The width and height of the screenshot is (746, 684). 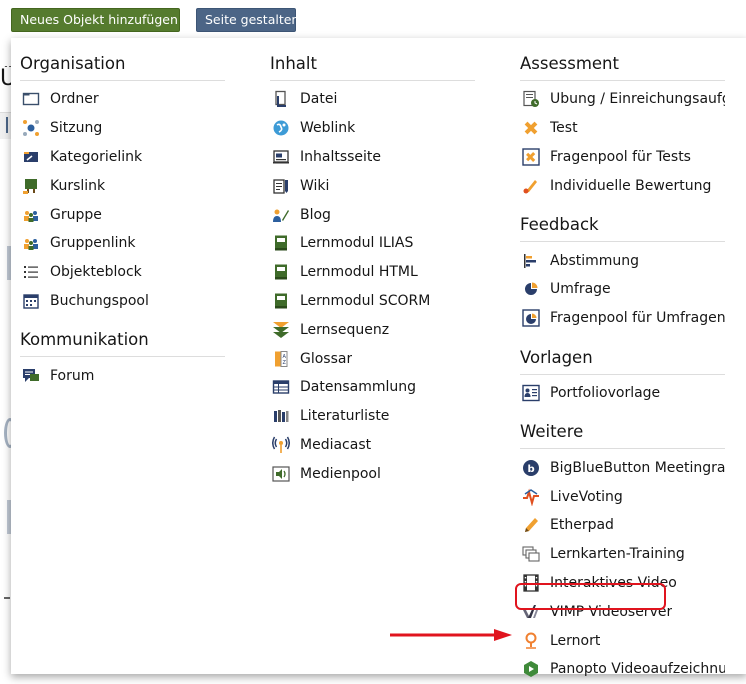 What do you see at coordinates (564, 128) in the screenshot?
I see `menu-item-label: Test` at bounding box center [564, 128].